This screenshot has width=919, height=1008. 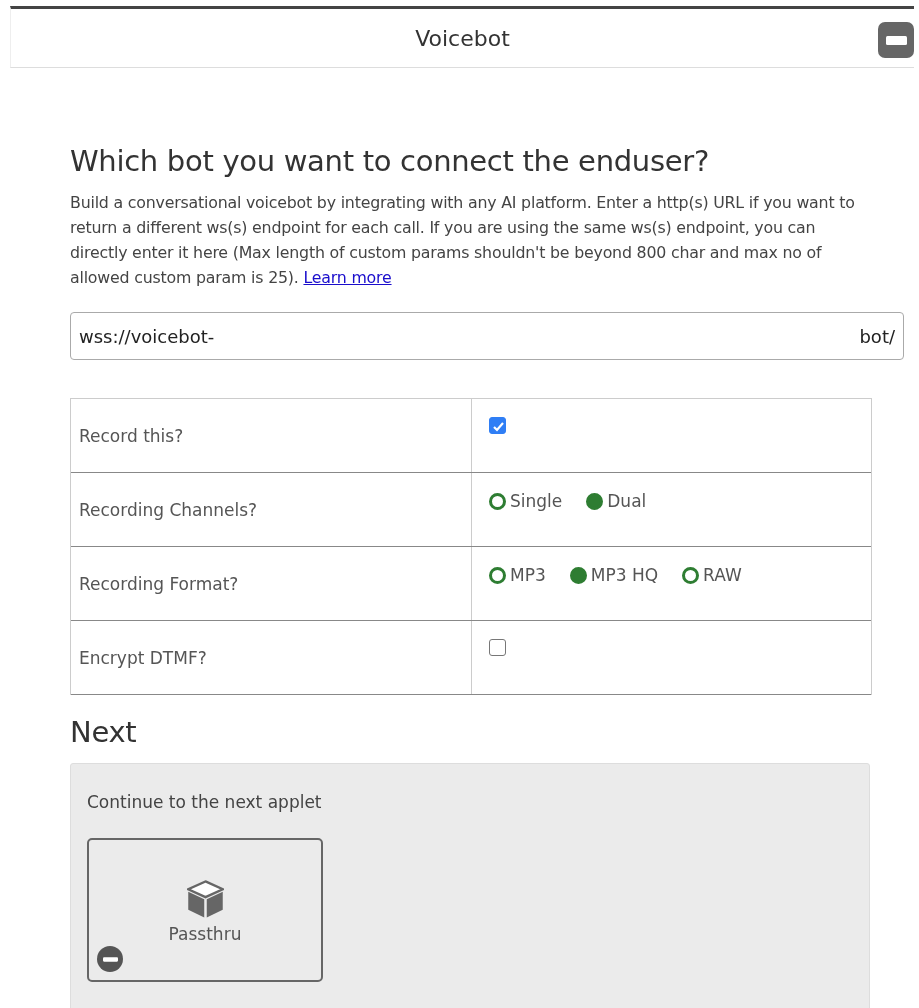 I want to click on radio-label: MP3 HQ, so click(x=624, y=575).